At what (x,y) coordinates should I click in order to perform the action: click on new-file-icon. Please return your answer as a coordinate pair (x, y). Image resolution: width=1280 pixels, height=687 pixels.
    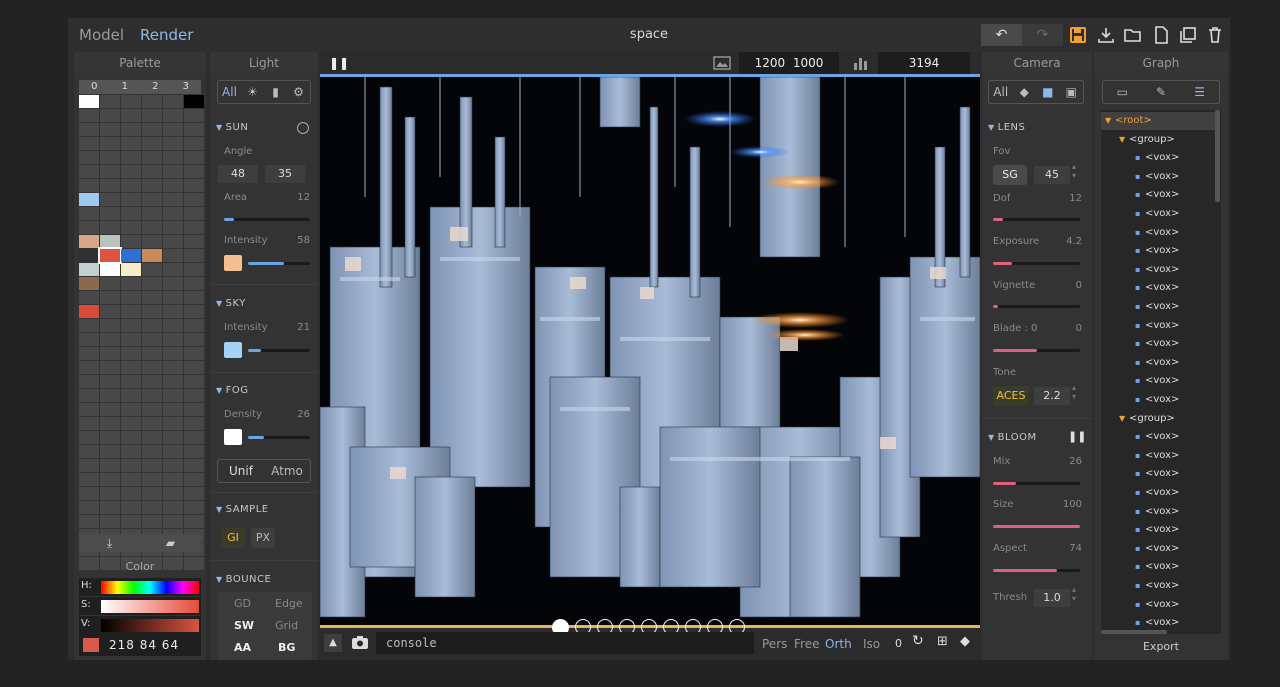
    Looking at the image, I should click on (1161, 35).